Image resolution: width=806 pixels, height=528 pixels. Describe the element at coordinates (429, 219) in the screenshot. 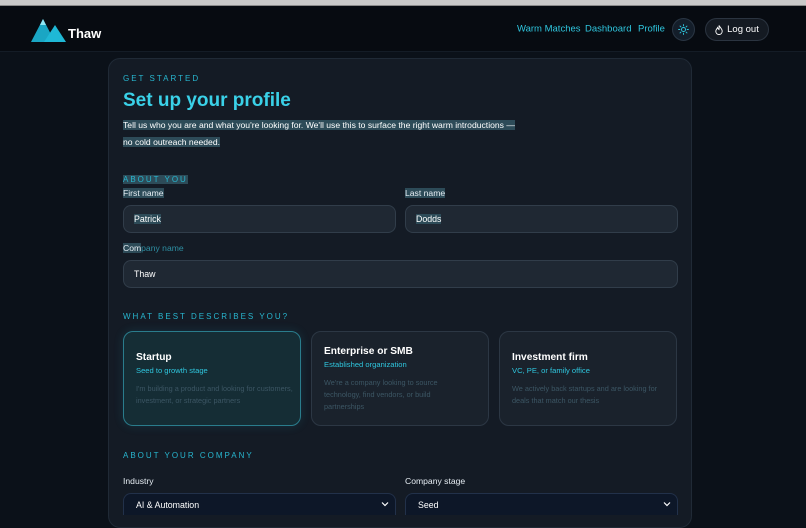

I see `last-name-value: Dodds` at that location.